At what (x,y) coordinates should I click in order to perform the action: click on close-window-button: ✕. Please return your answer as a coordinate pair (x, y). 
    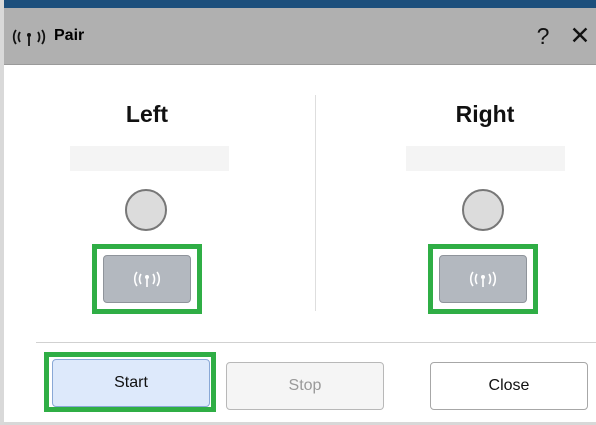
    Looking at the image, I should click on (580, 36).